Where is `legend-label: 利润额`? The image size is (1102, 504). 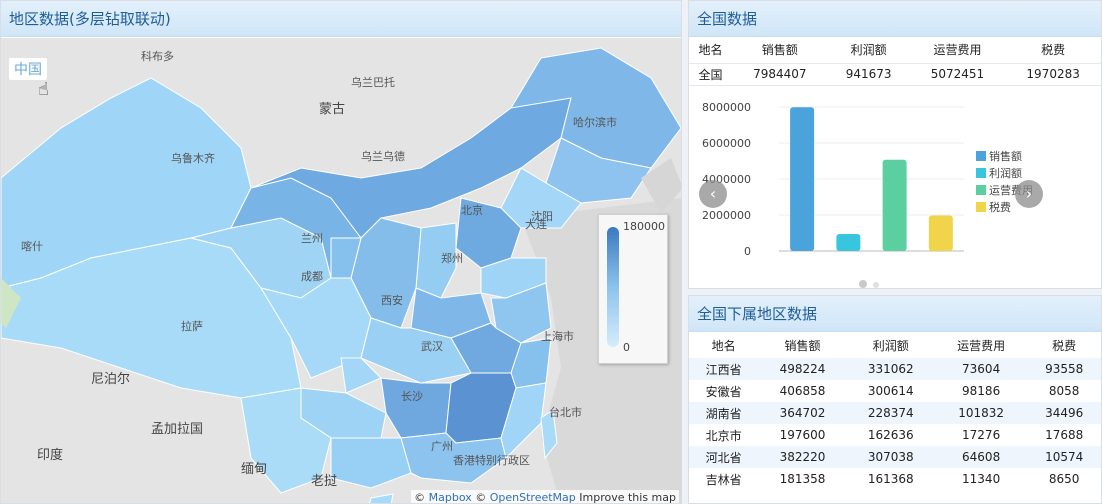 legend-label: 利润额 is located at coordinates (1005, 173).